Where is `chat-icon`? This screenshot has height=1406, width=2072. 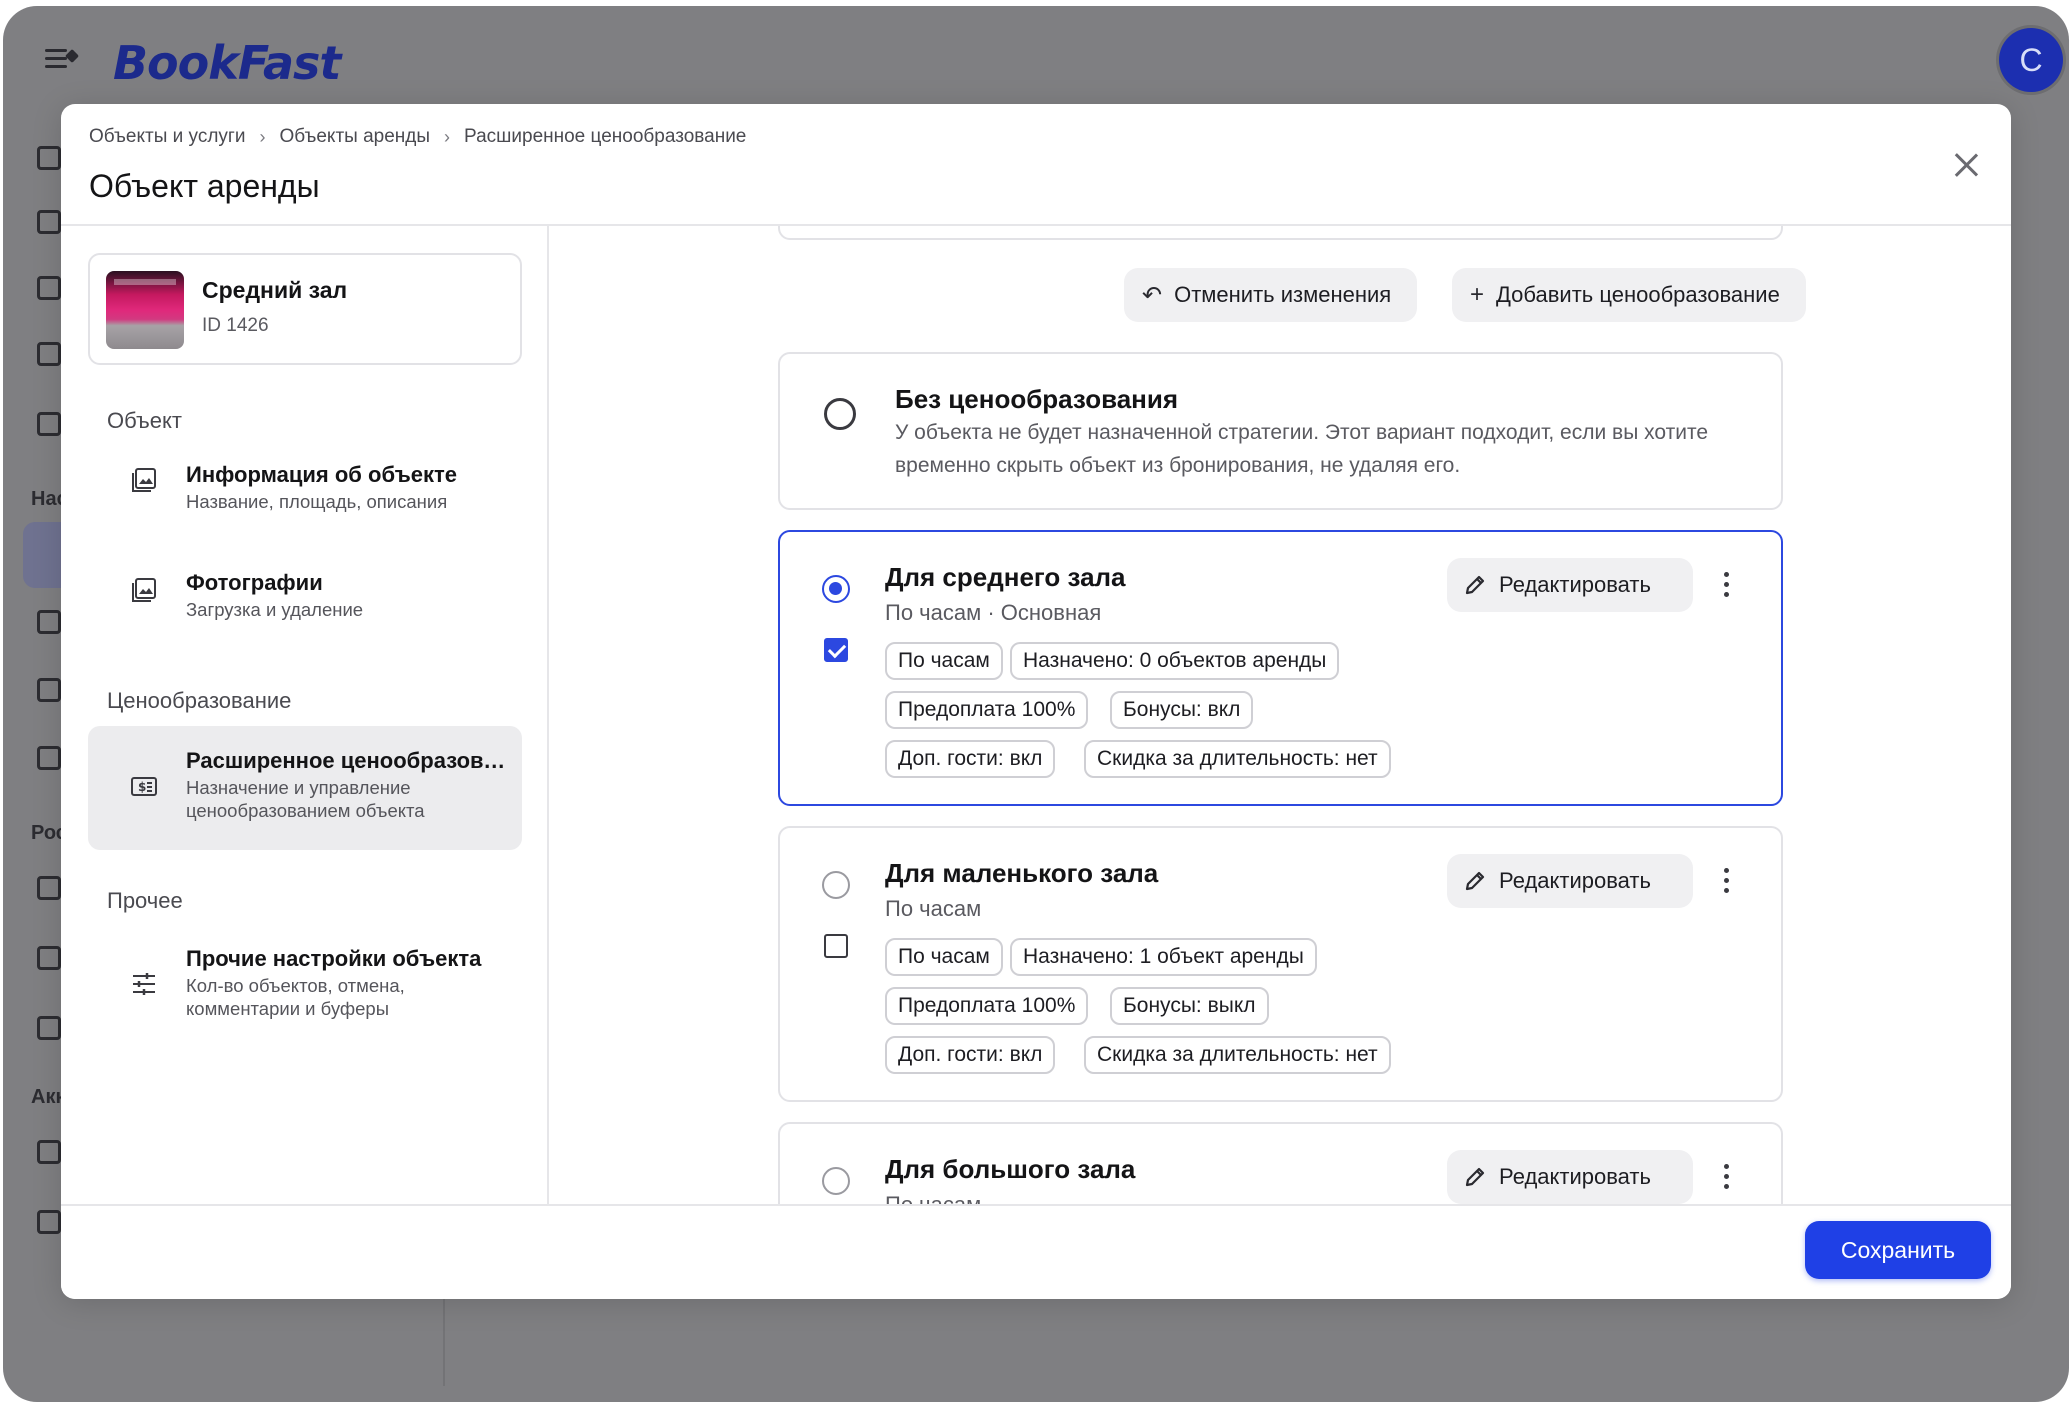 chat-icon is located at coordinates (49, 424).